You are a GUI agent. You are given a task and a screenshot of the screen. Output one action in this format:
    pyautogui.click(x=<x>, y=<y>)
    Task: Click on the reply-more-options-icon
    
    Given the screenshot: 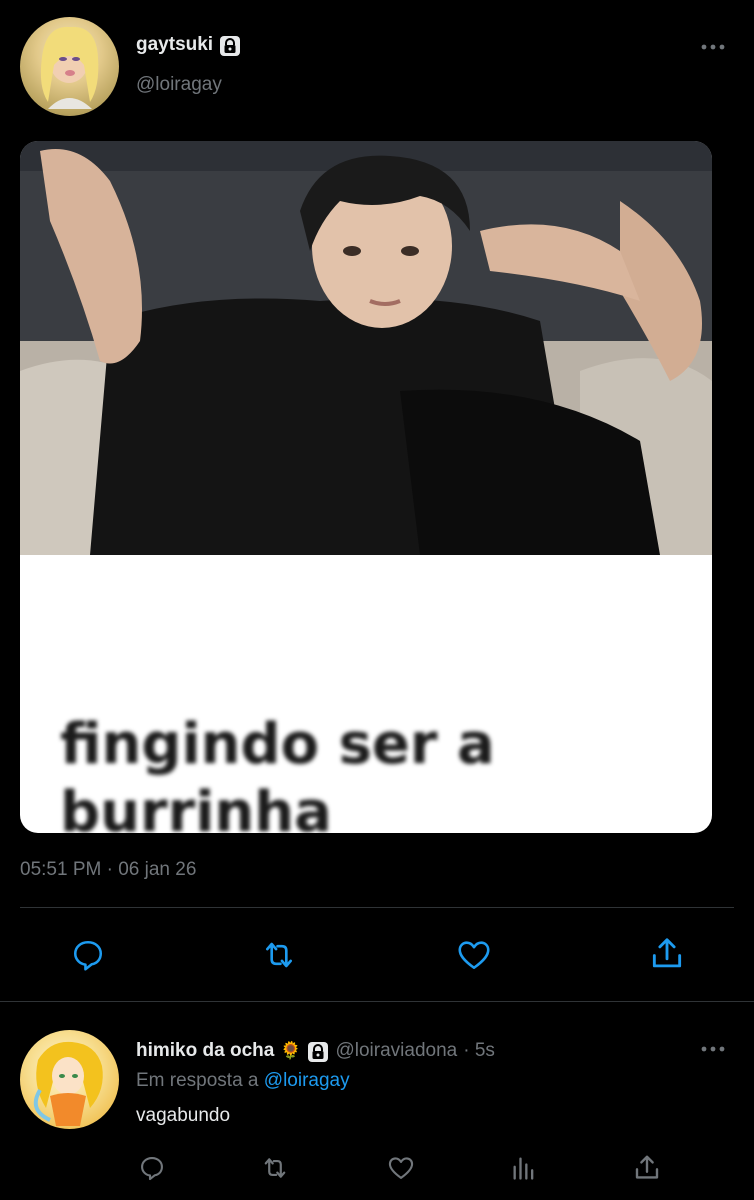 What is the action you would take?
    pyautogui.click(x=713, y=1049)
    